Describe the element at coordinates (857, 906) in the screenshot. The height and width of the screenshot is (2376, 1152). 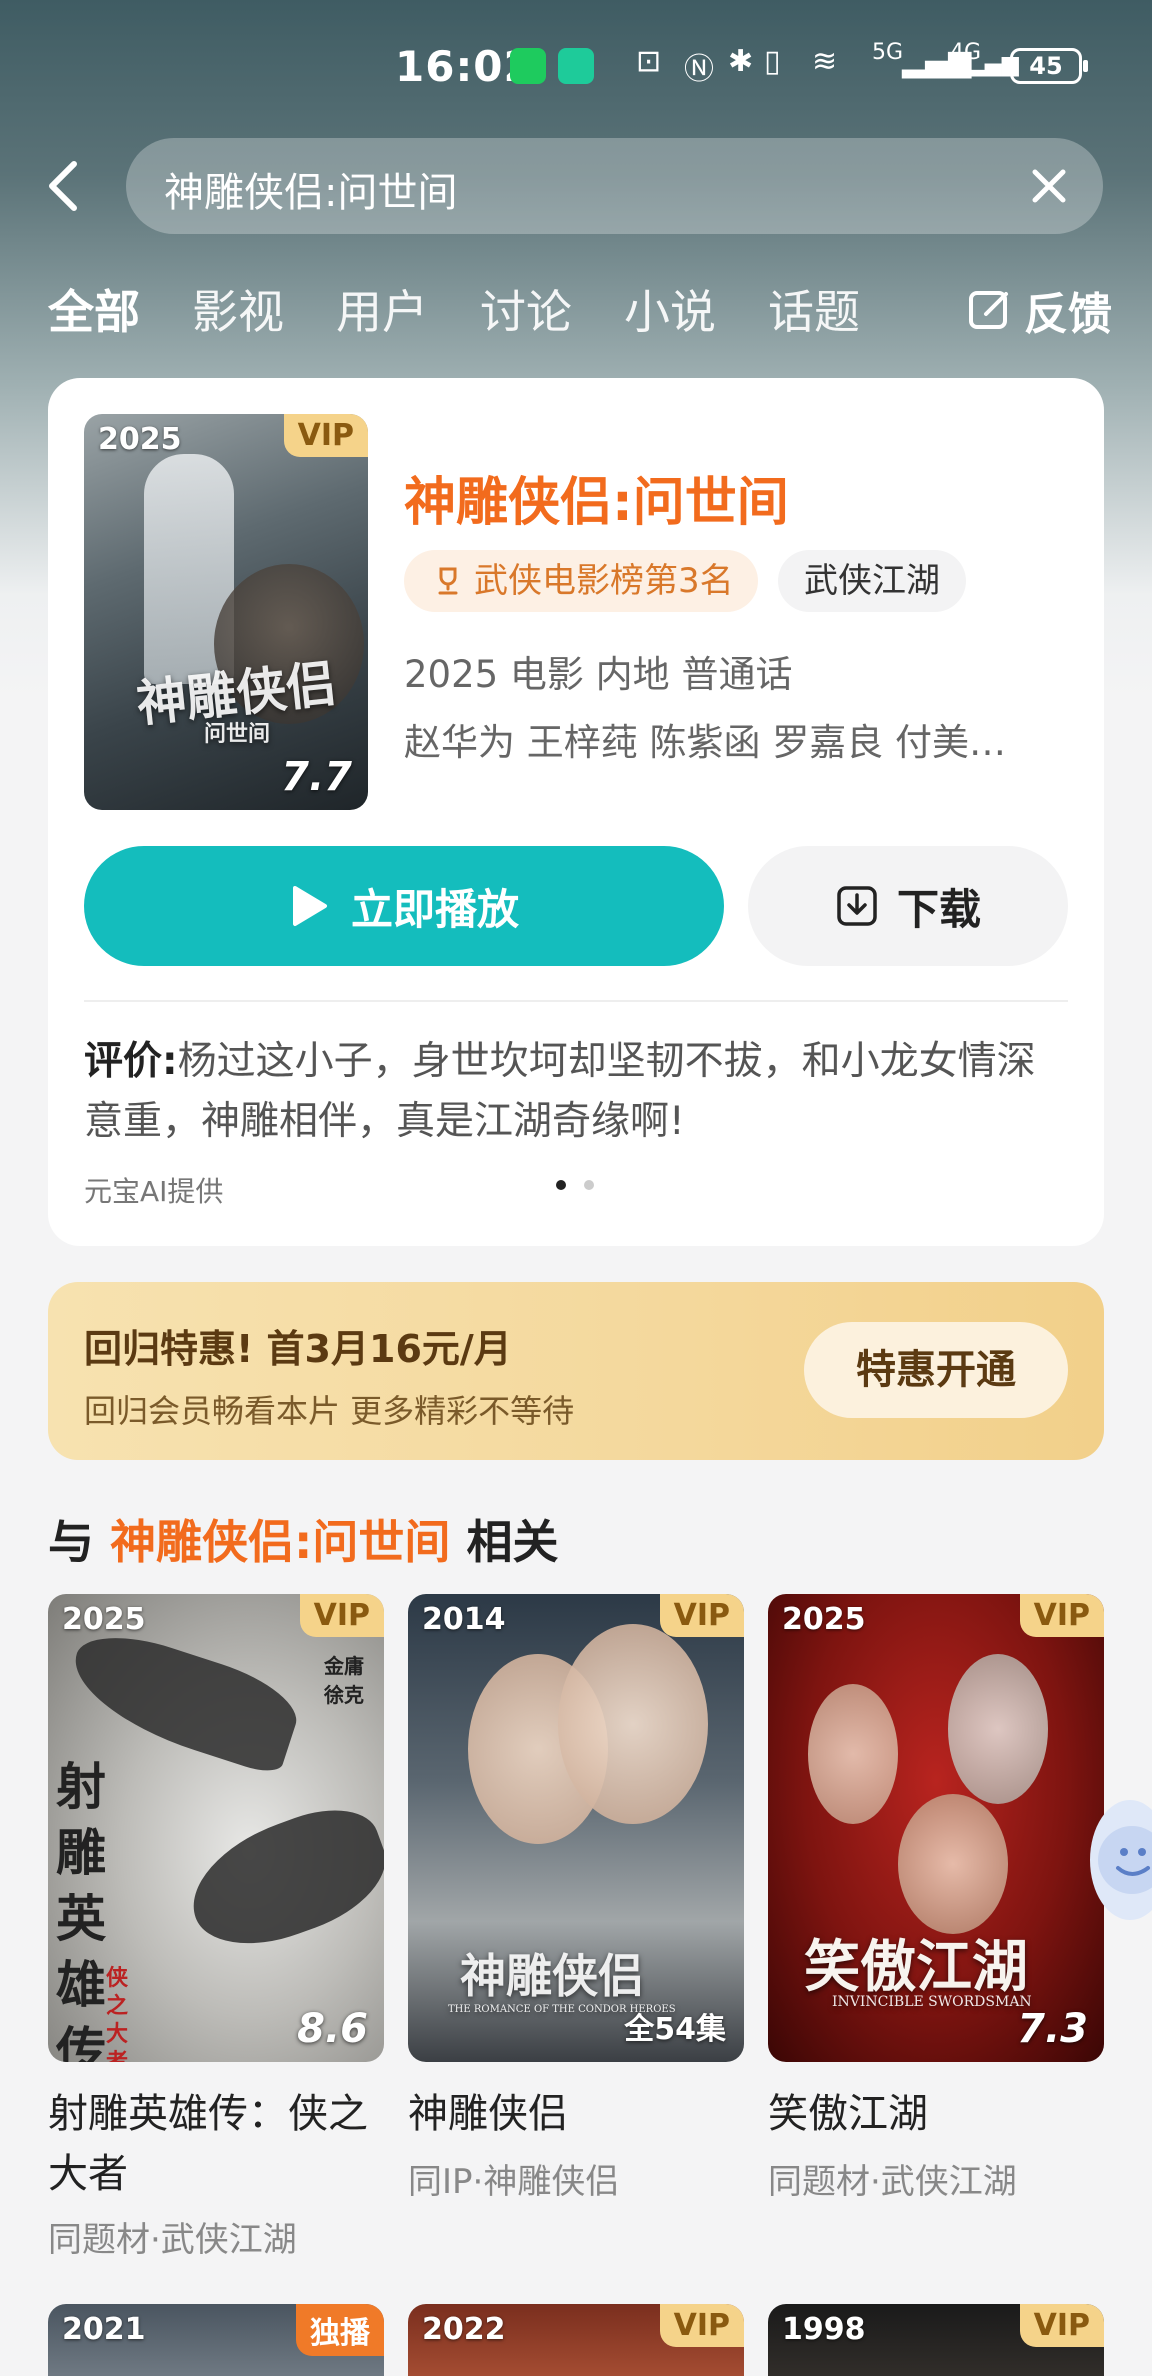
I see `download-icon` at that location.